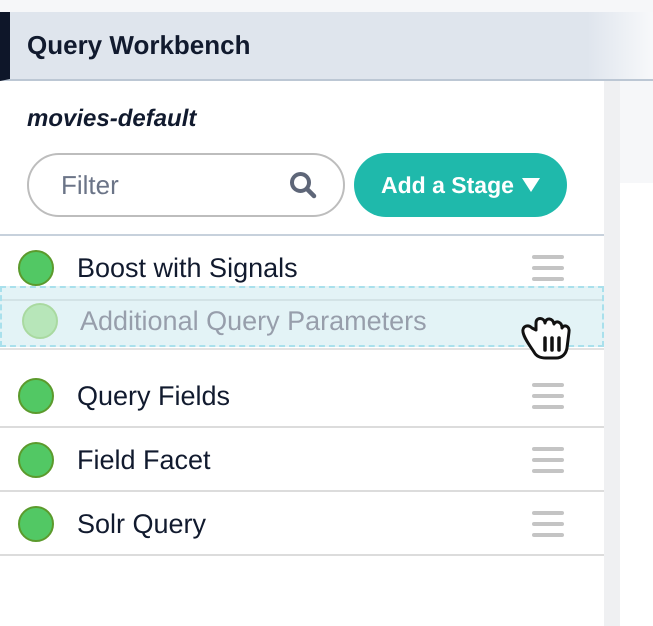 The width and height of the screenshot is (653, 626). What do you see at coordinates (302, 396) in the screenshot?
I see `stage-row: Query Fields` at bounding box center [302, 396].